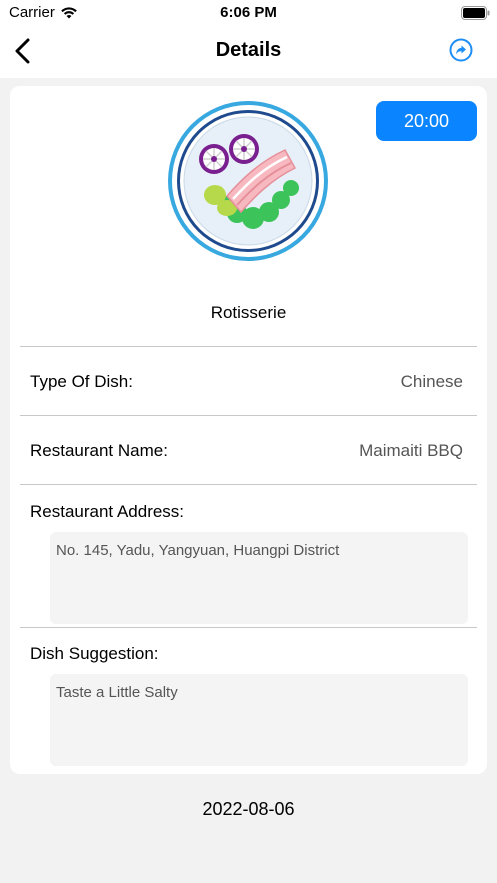 The image size is (497, 883). Describe the element at coordinates (248, 181) in the screenshot. I see `dish-plate-image` at that location.